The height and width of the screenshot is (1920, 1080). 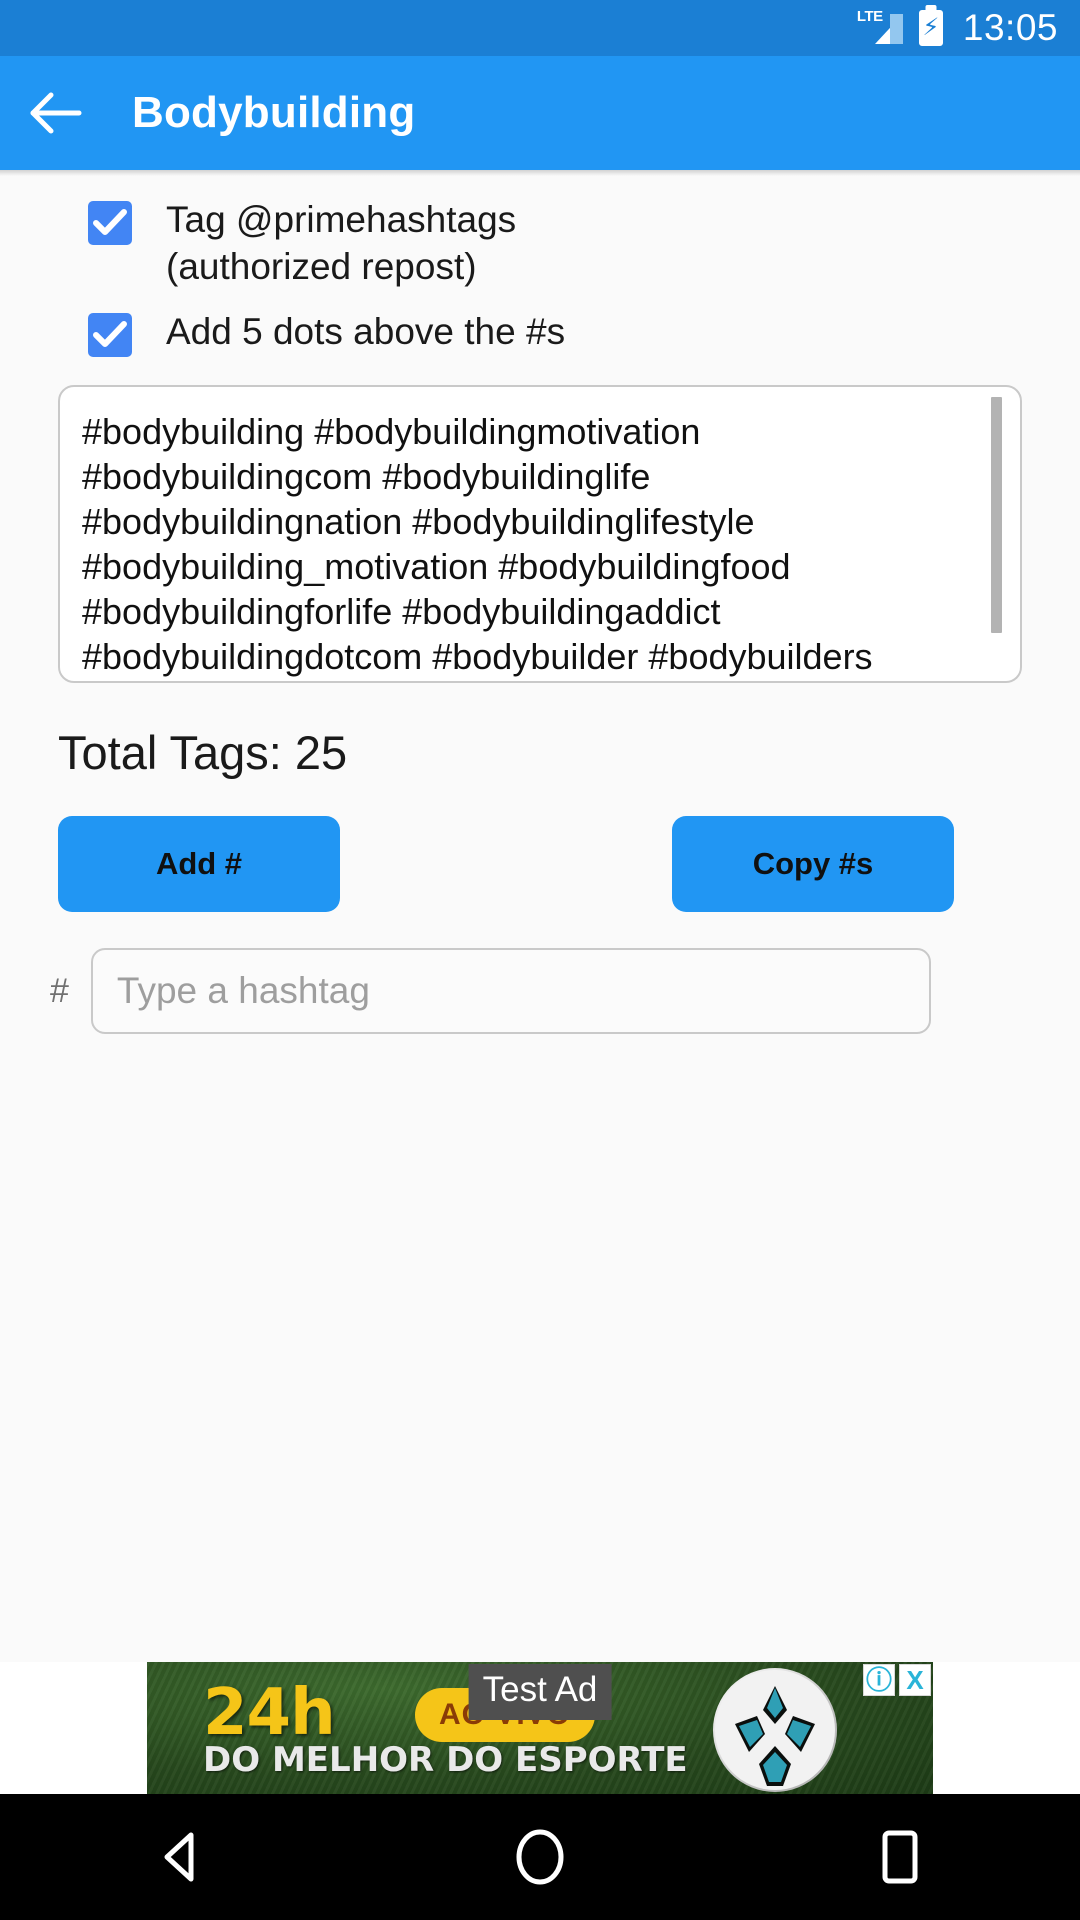 What do you see at coordinates (180, 1857) in the screenshot?
I see `nav-back-triangle-icon` at bounding box center [180, 1857].